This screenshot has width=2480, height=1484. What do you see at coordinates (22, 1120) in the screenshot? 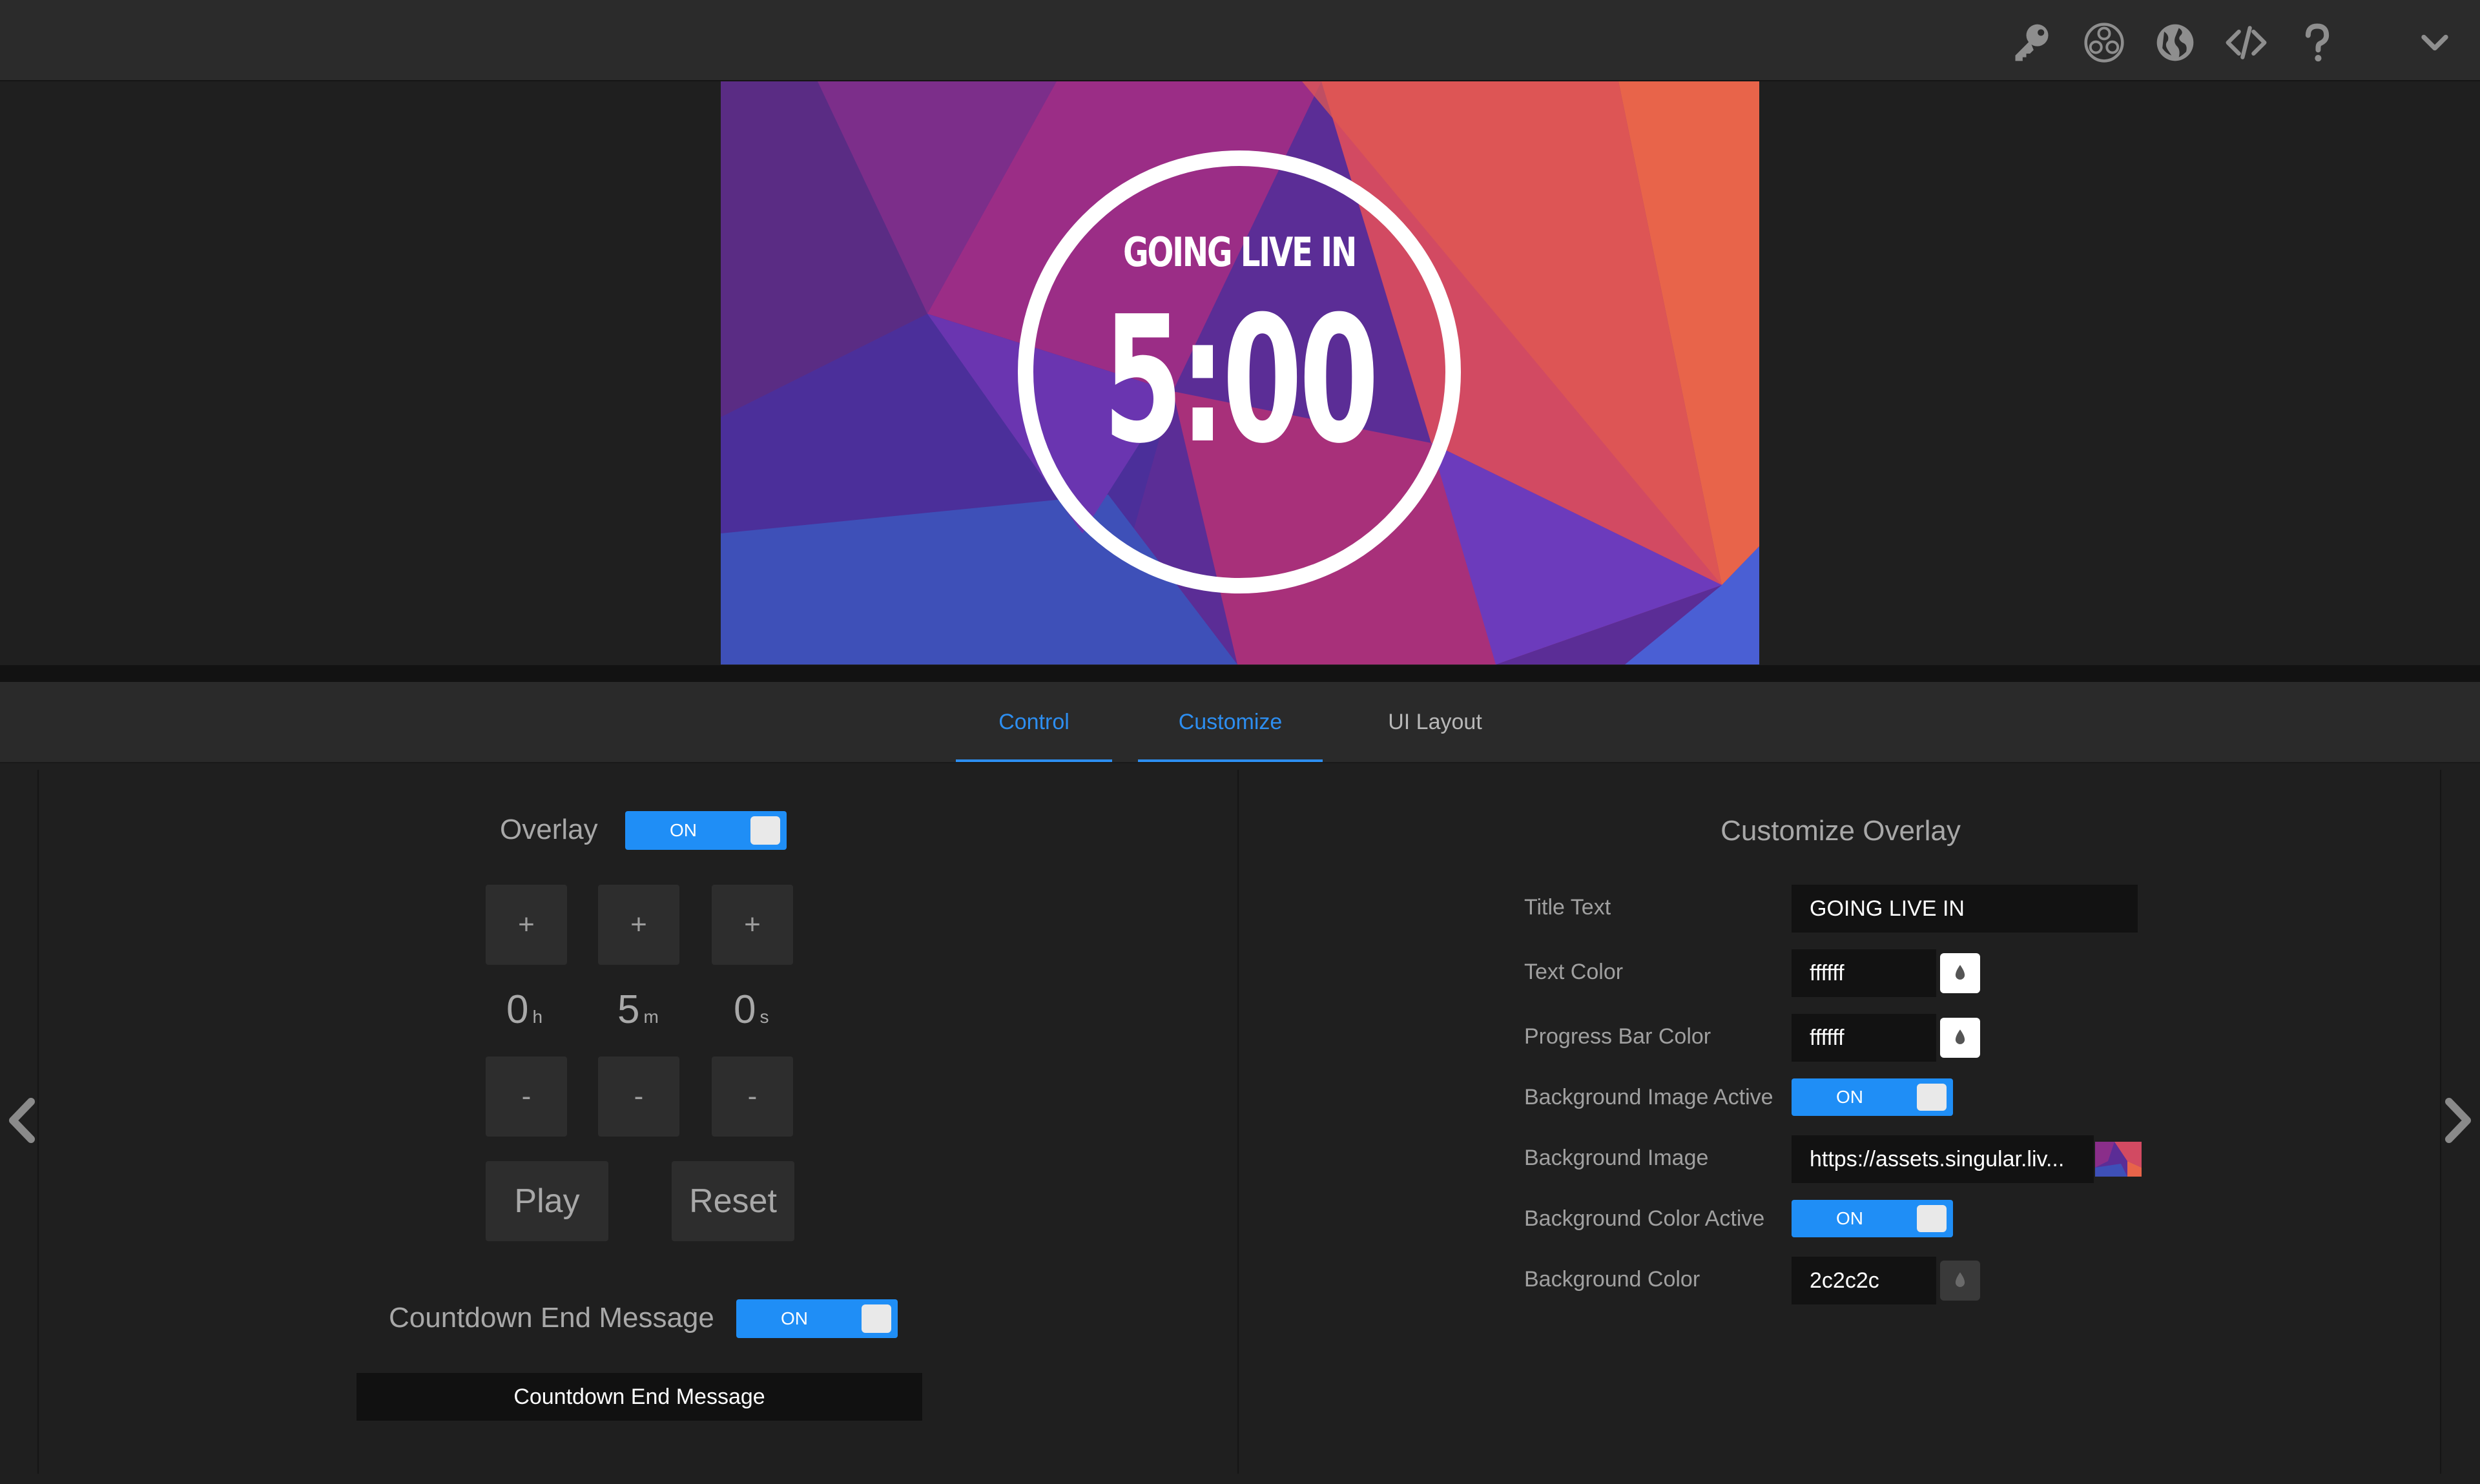
I see `previous-arrow-icon` at bounding box center [22, 1120].